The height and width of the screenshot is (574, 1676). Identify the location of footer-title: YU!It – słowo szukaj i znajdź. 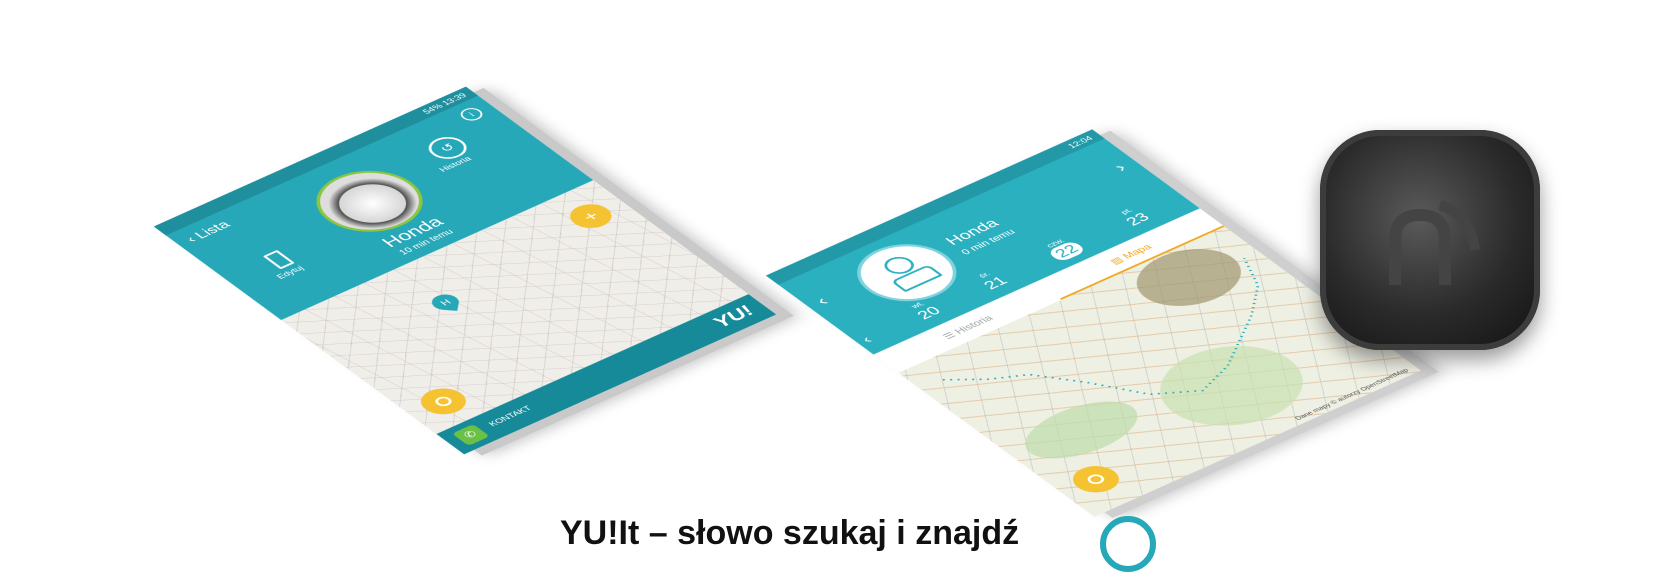
(790, 533).